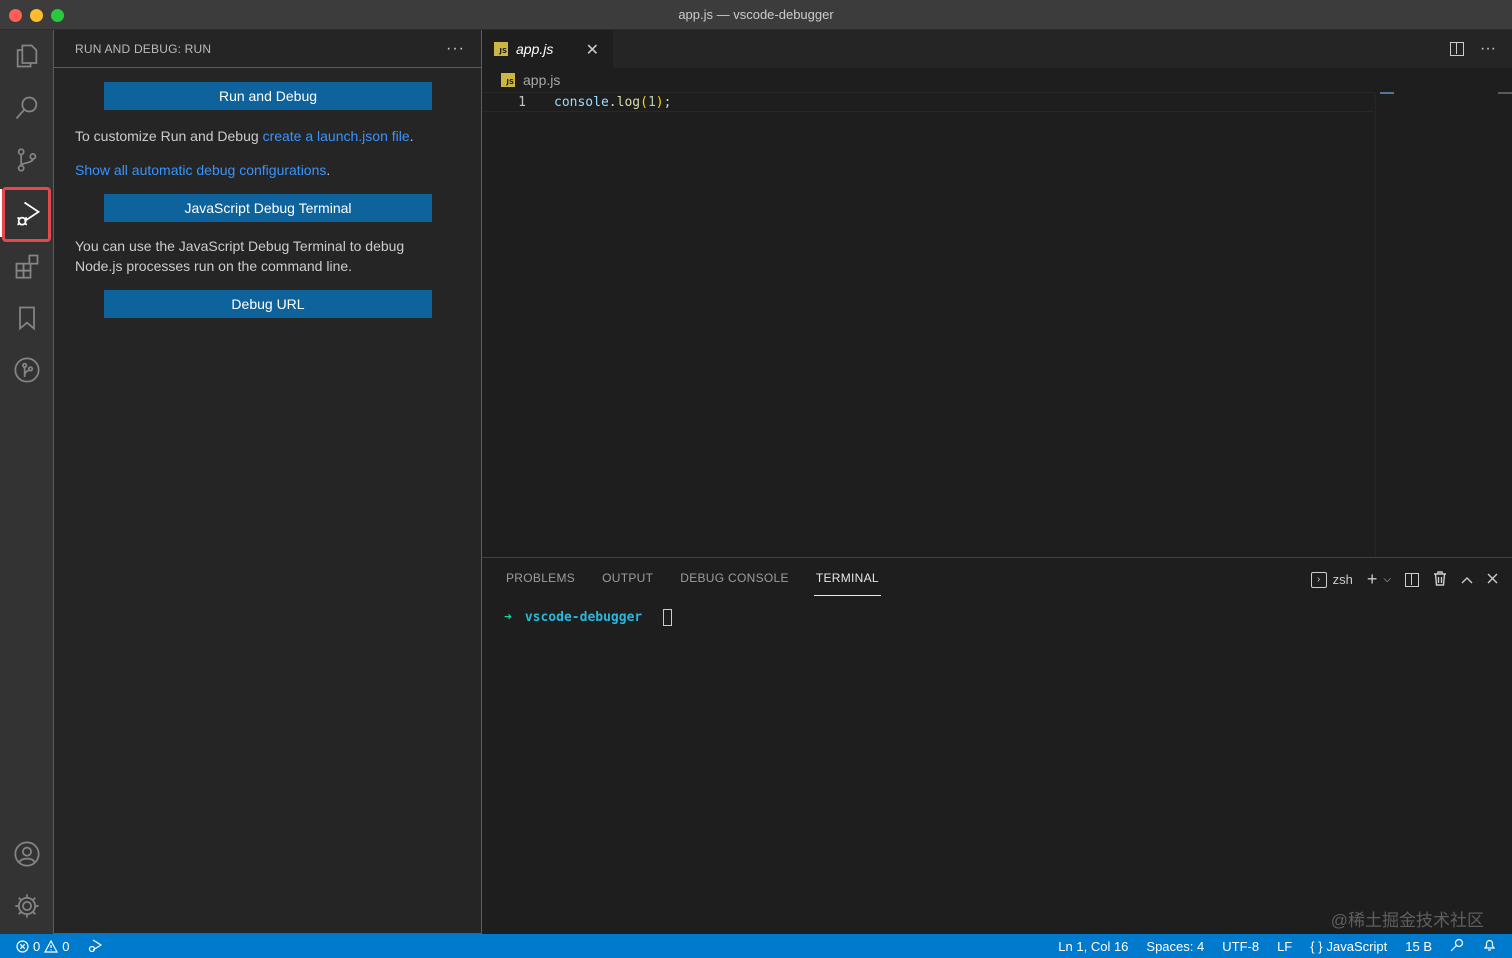  Describe the element at coordinates (328, 170) in the screenshot. I see `show-configs-end: .` at that location.